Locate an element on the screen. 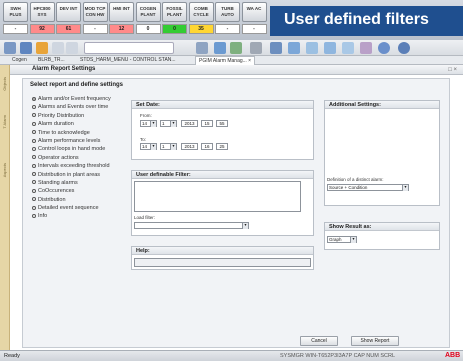 This screenshot has height=361, width=463. filter-expression-input is located at coordinates (217, 196).